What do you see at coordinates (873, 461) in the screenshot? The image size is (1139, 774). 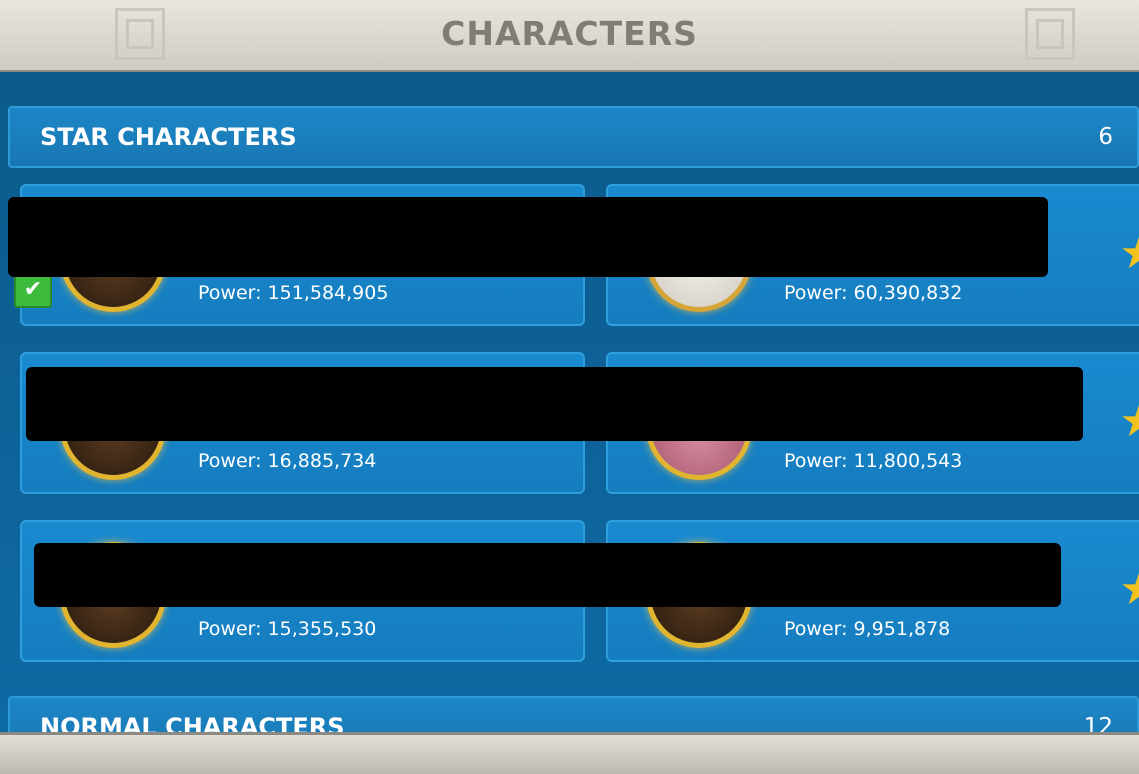 I see `character-power: Power: 11,800,543` at bounding box center [873, 461].